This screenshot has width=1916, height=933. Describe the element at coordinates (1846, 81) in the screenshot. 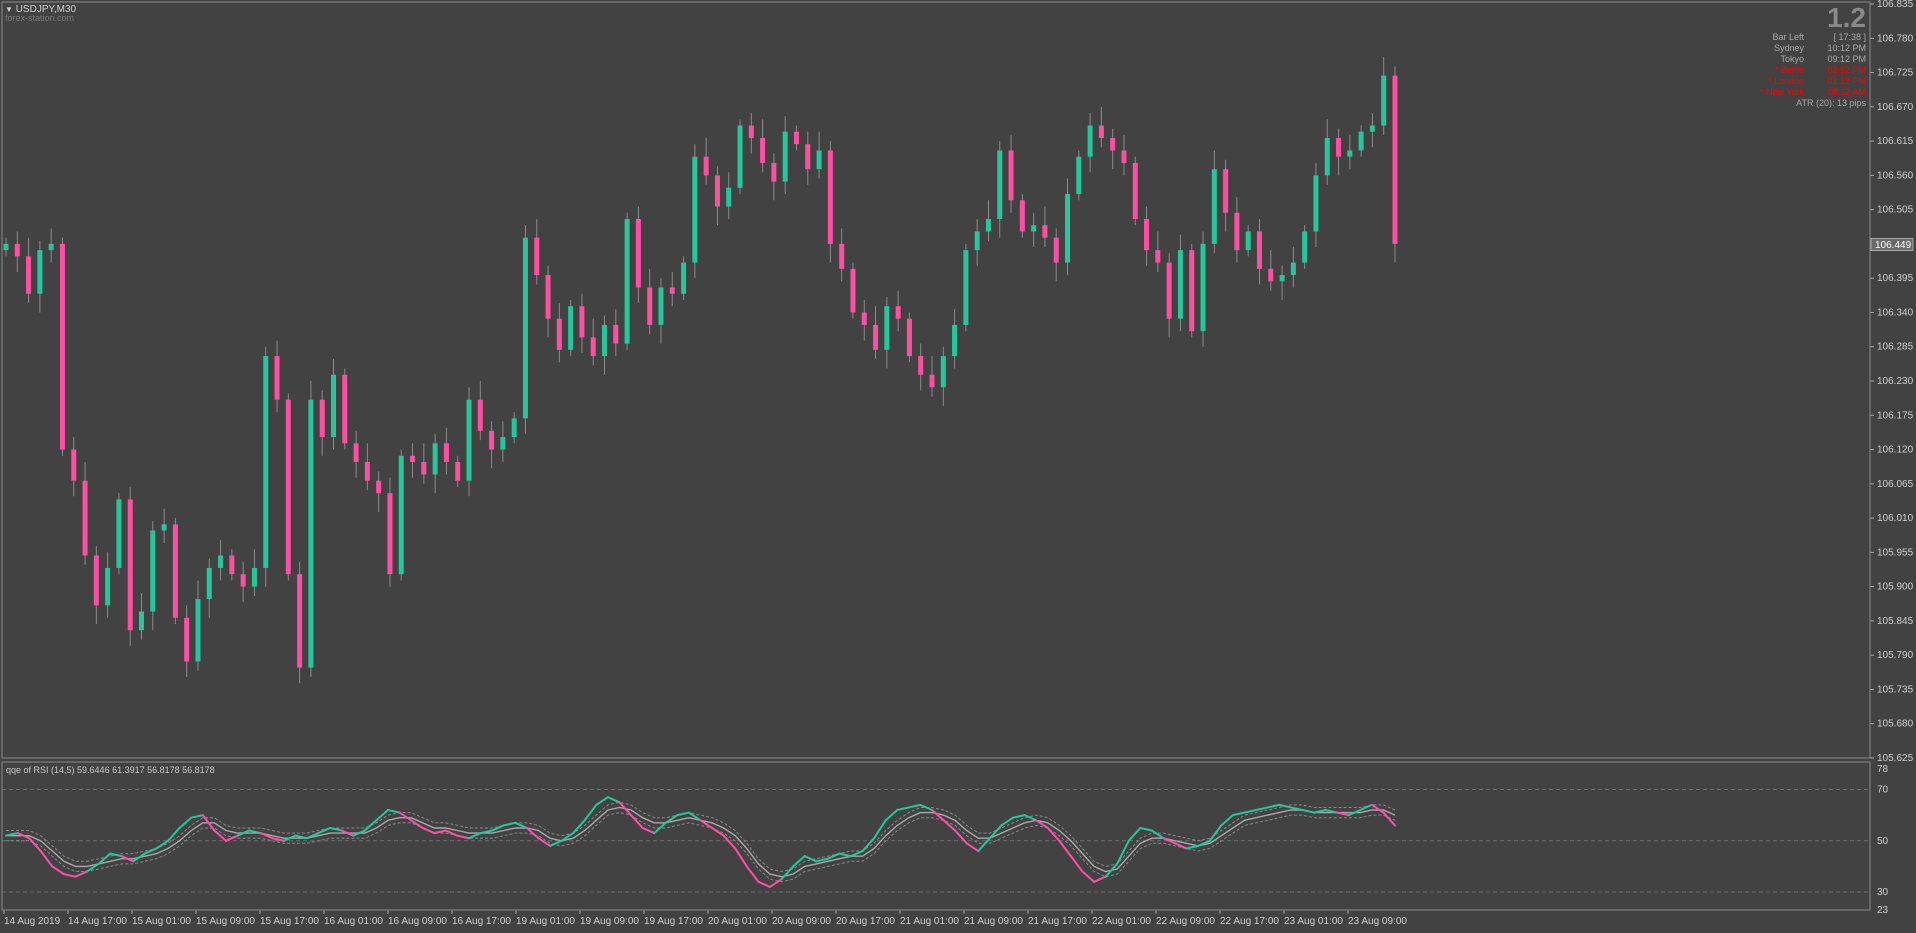

I see `session-time: 01:12 PM` at that location.